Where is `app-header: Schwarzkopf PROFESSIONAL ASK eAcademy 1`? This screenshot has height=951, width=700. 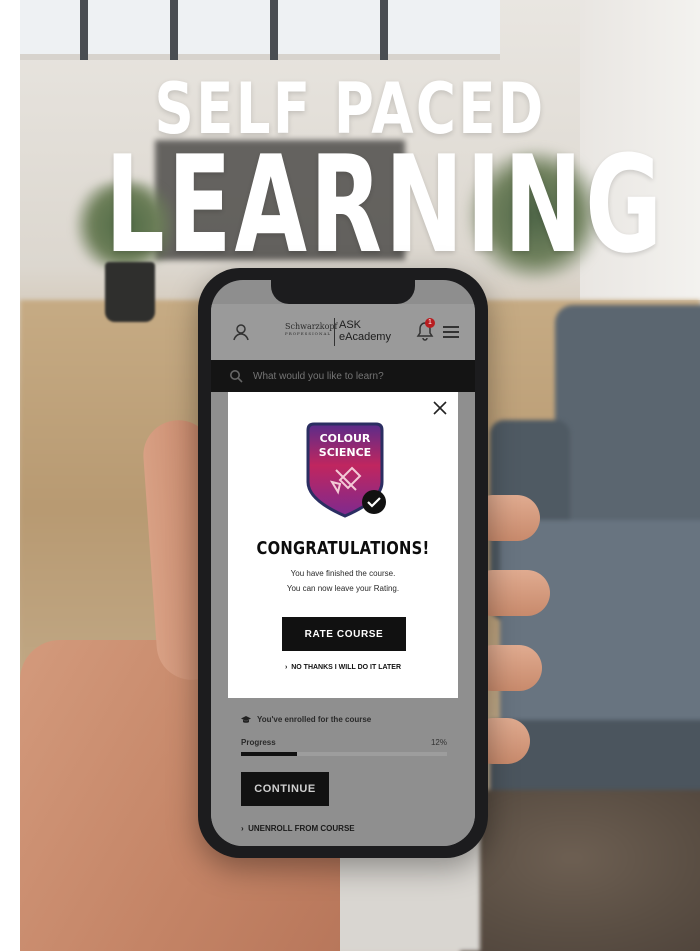 app-header: Schwarzkopf PROFESSIONAL ASK eAcademy 1 is located at coordinates (343, 332).